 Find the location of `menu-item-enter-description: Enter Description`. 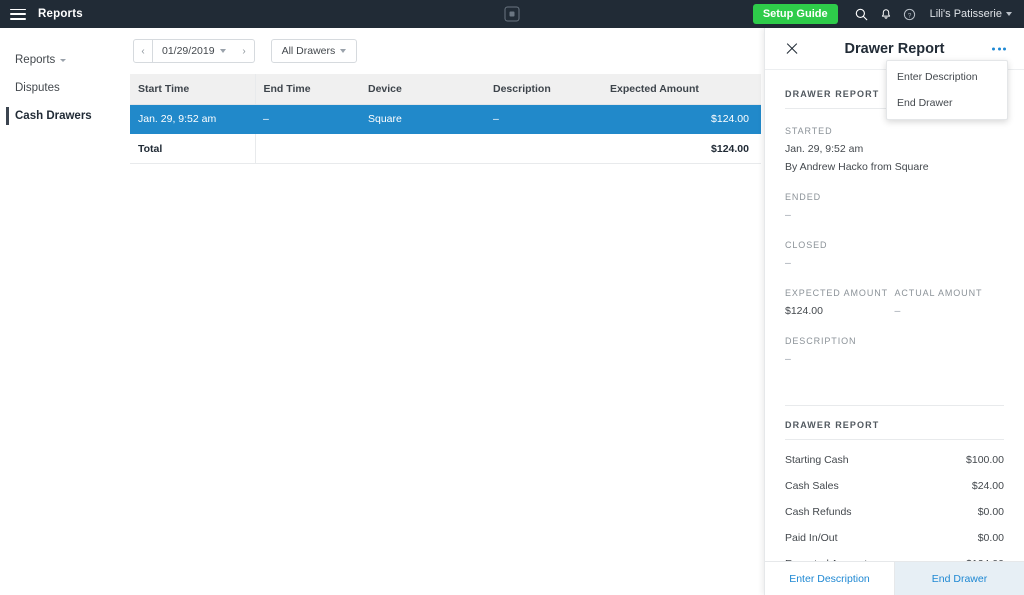

menu-item-enter-description: Enter Description is located at coordinates (947, 77).